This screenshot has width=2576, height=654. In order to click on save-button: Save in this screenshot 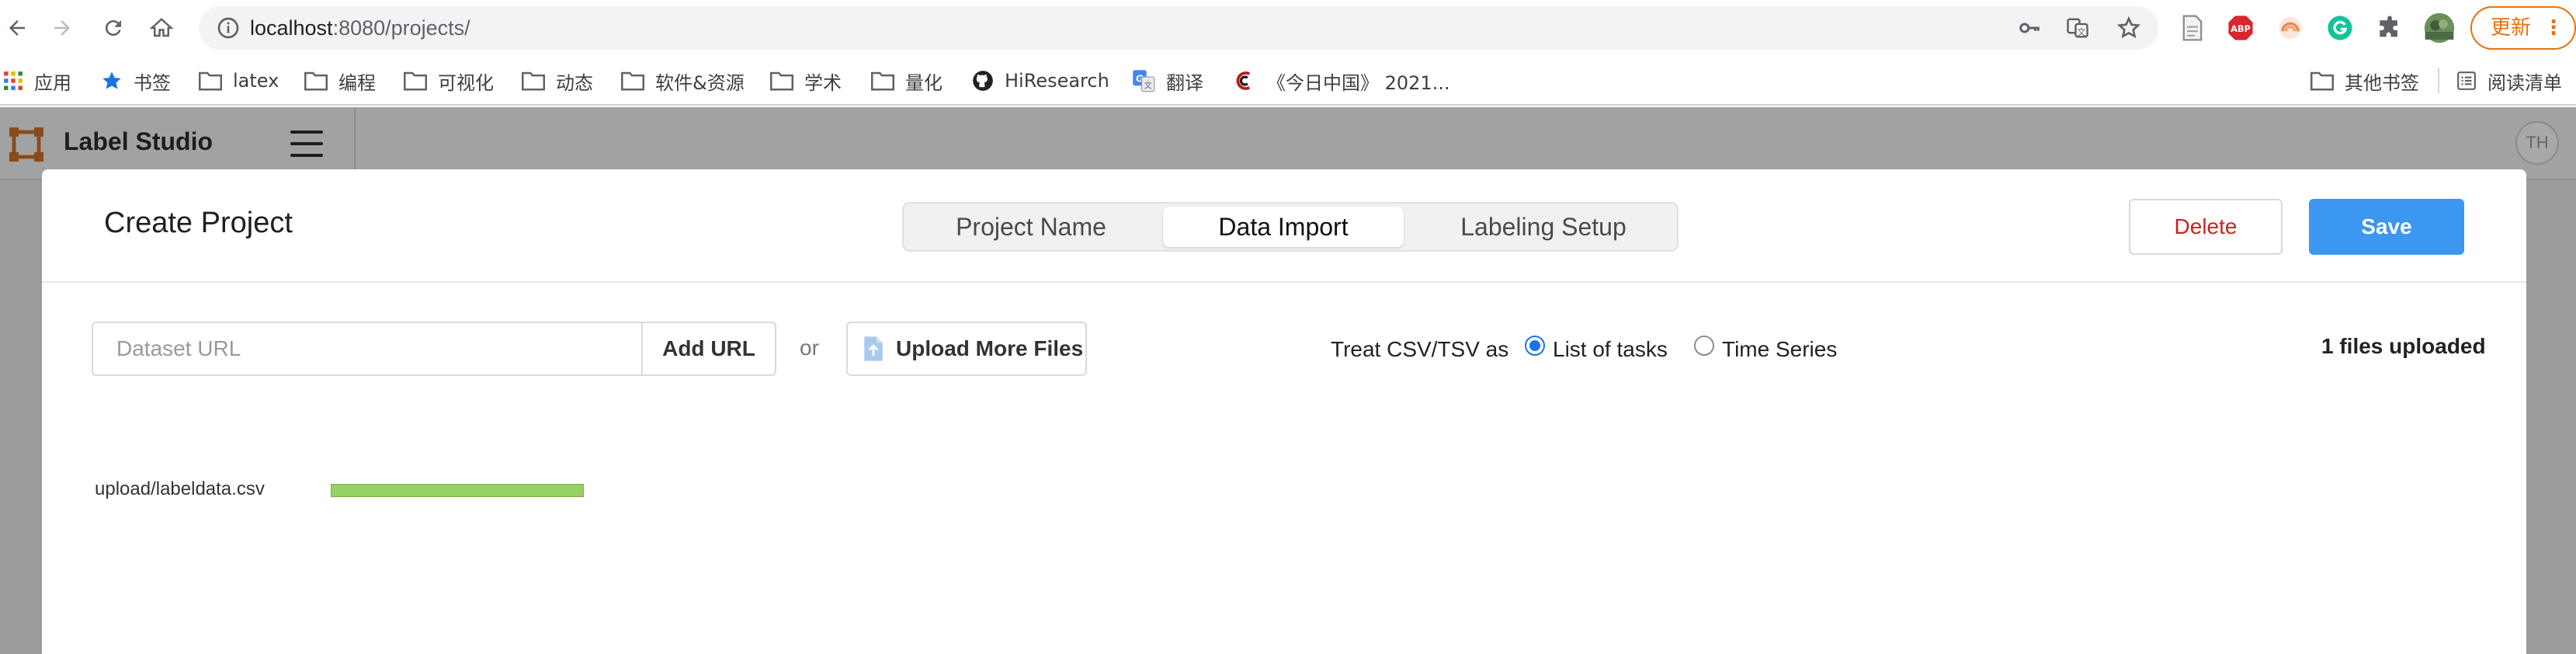, I will do `click(2386, 227)`.